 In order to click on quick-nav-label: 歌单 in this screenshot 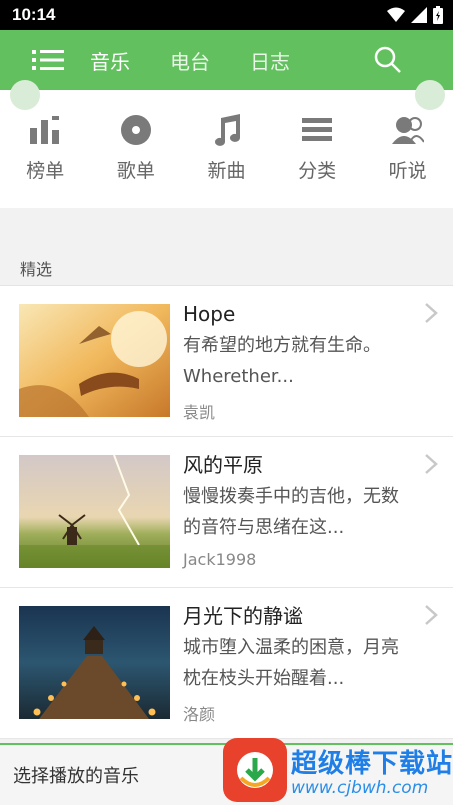, I will do `click(135, 171)`.